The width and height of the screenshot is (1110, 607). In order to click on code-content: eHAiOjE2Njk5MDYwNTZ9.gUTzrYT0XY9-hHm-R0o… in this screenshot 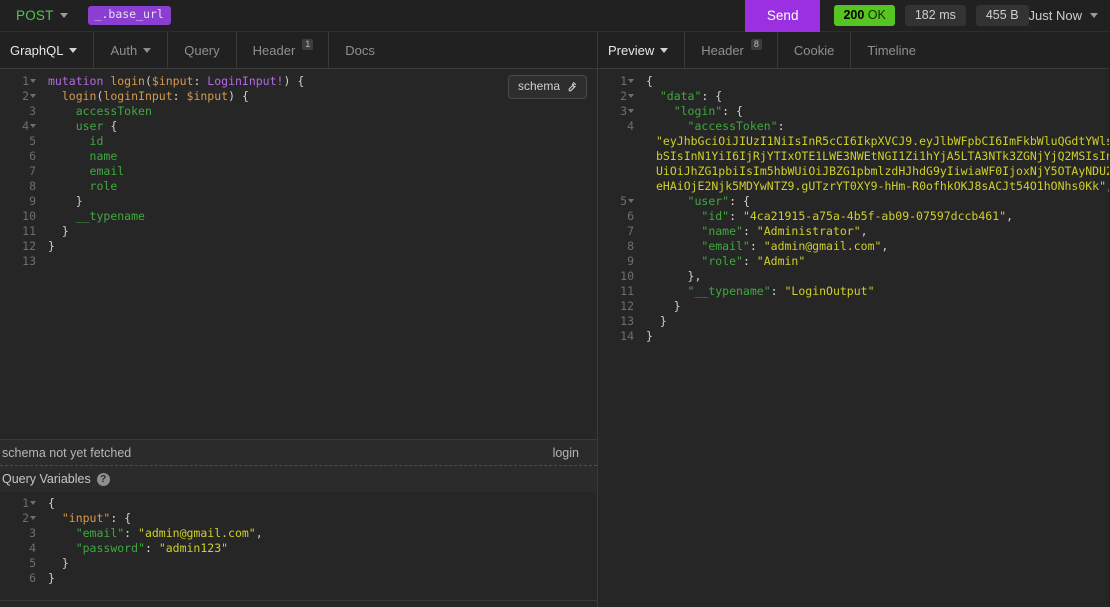, I will do `click(882, 186)`.